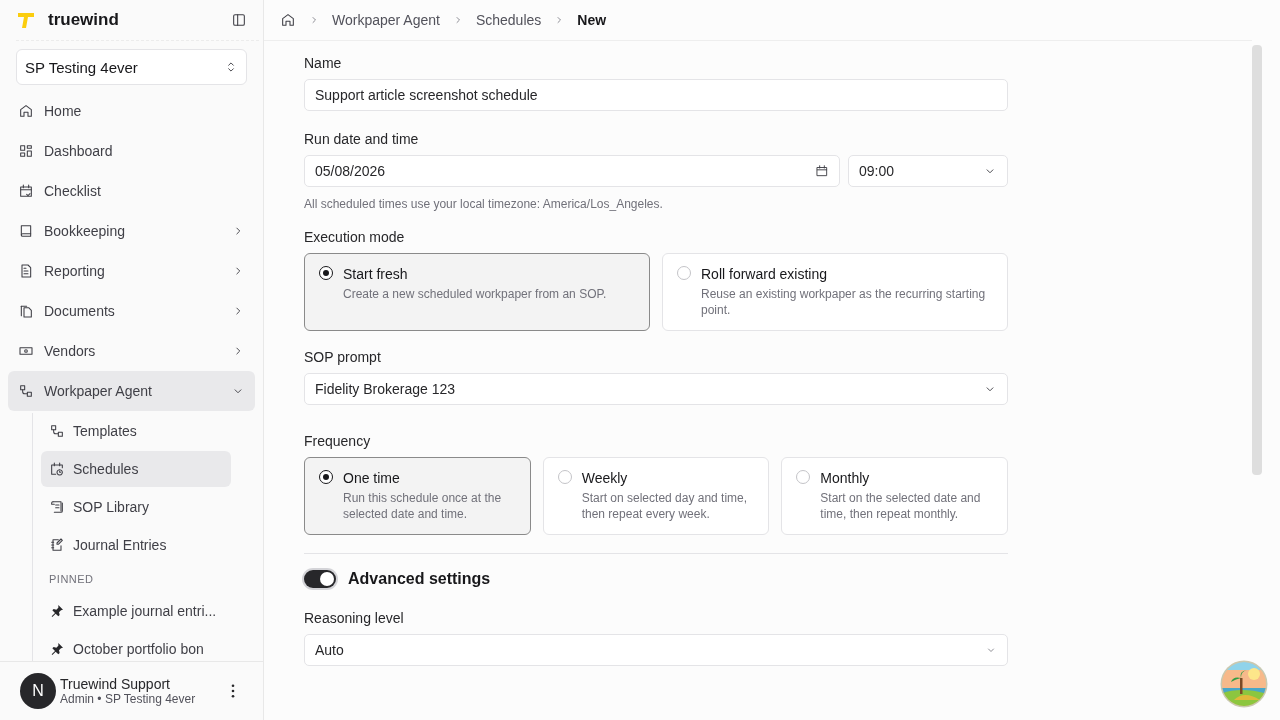  Describe the element at coordinates (38, 691) in the screenshot. I see `avatar: N` at that location.